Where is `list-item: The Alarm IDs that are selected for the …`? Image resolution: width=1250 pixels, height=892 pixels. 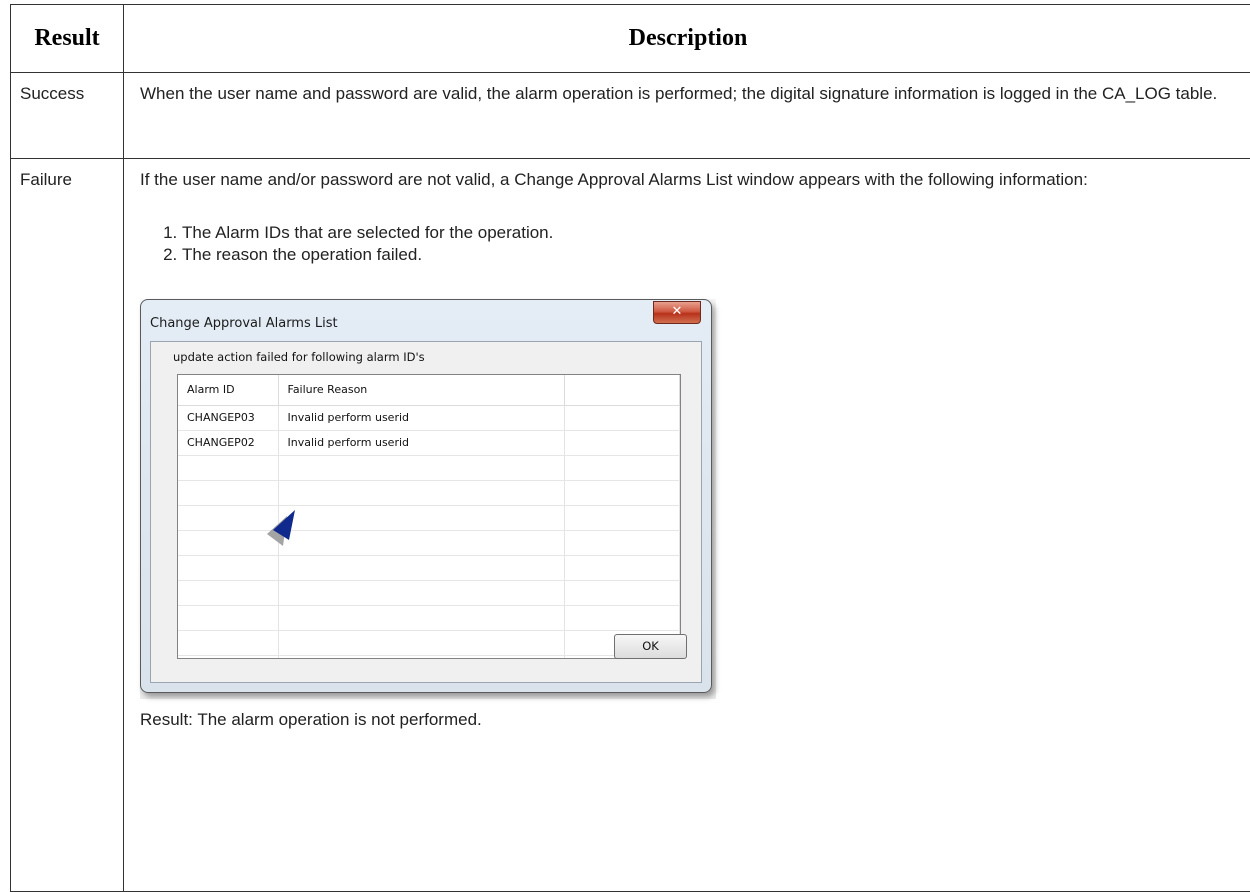
list-item: The Alarm IDs that are selected for the … is located at coordinates (707, 233).